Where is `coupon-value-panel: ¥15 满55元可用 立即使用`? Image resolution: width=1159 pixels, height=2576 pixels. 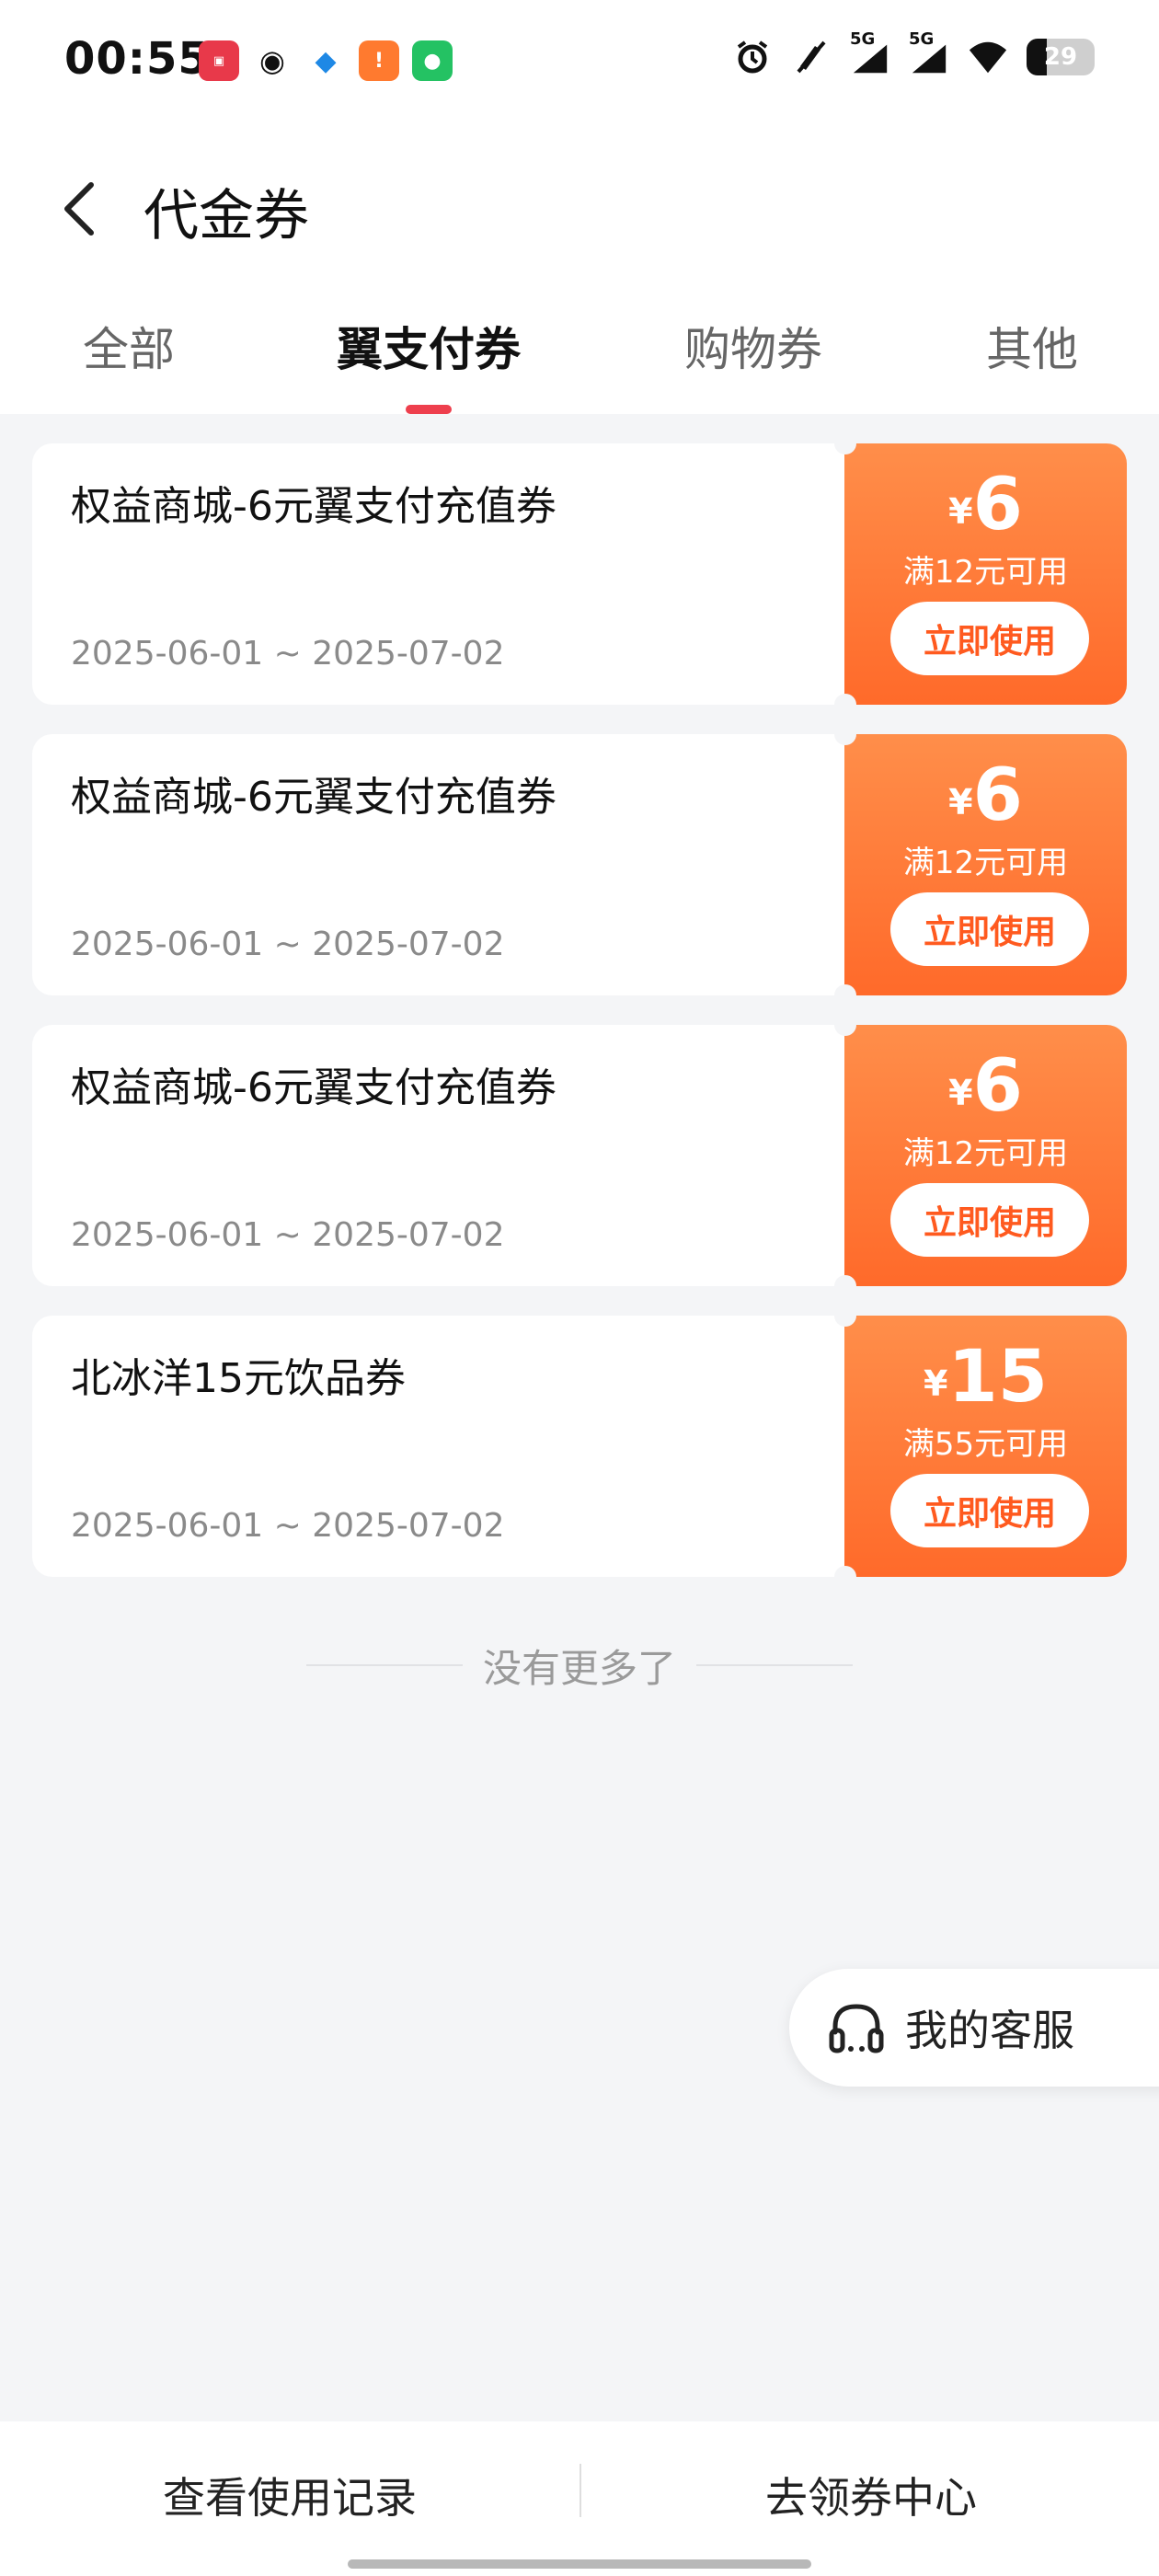
coupon-value-panel: ¥15 满55元可用 立即使用 is located at coordinates (985, 1446).